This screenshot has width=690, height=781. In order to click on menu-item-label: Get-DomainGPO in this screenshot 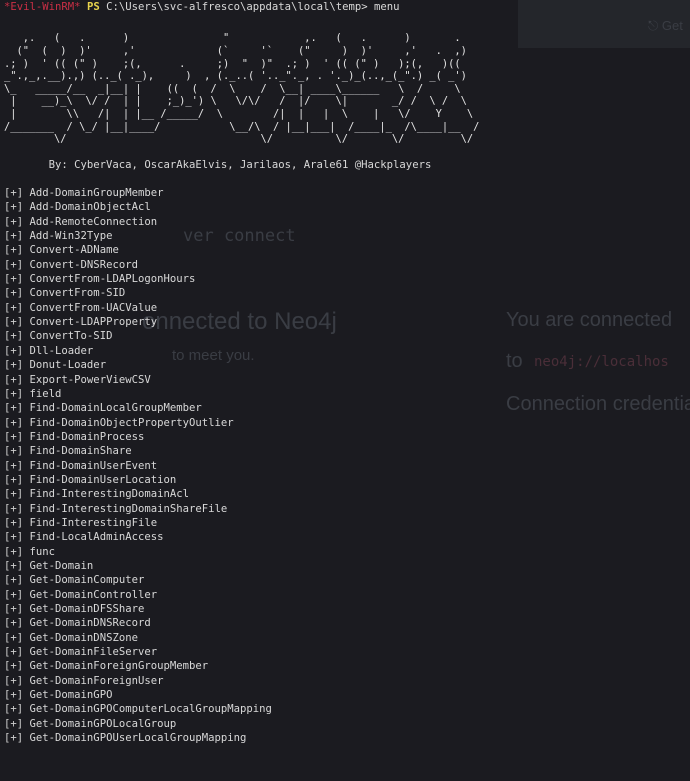, I will do `click(71, 695)`.